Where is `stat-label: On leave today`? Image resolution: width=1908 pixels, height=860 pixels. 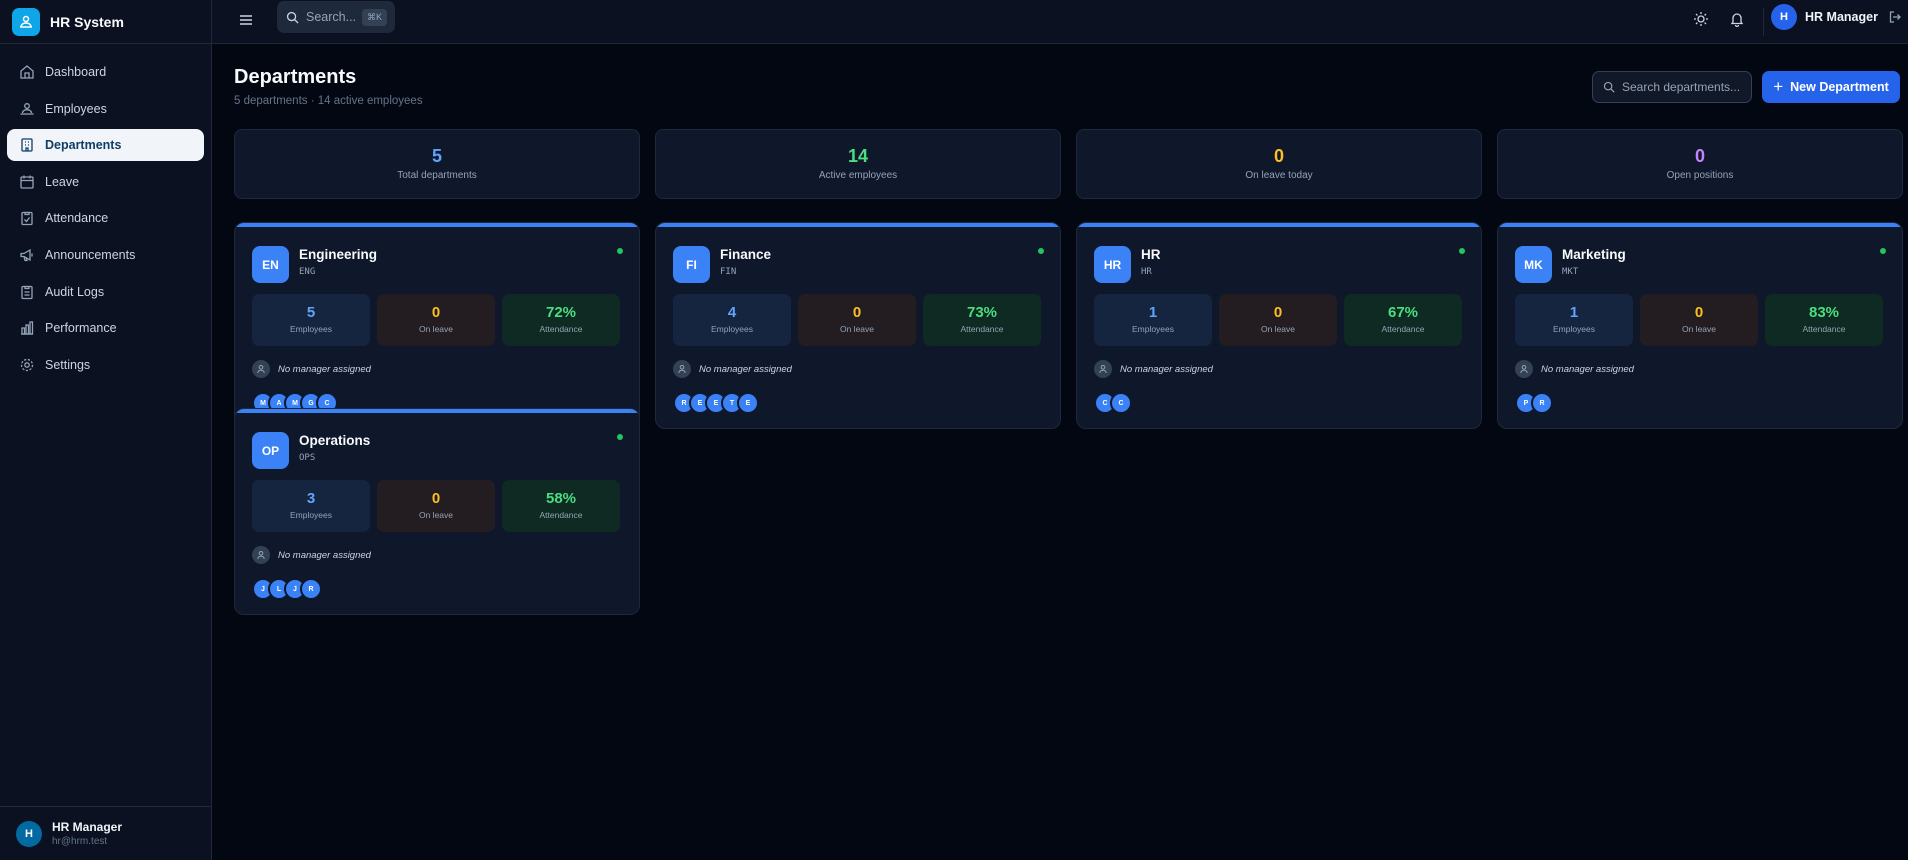
stat-label: On leave today is located at coordinates (1279, 175).